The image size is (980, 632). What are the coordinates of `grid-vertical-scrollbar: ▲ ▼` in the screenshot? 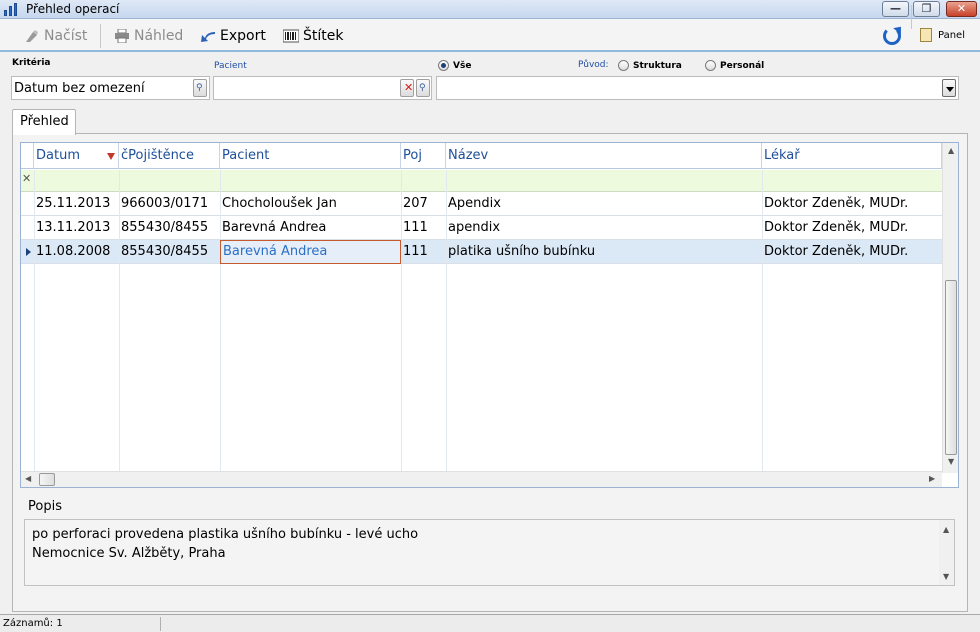 It's located at (950, 308).